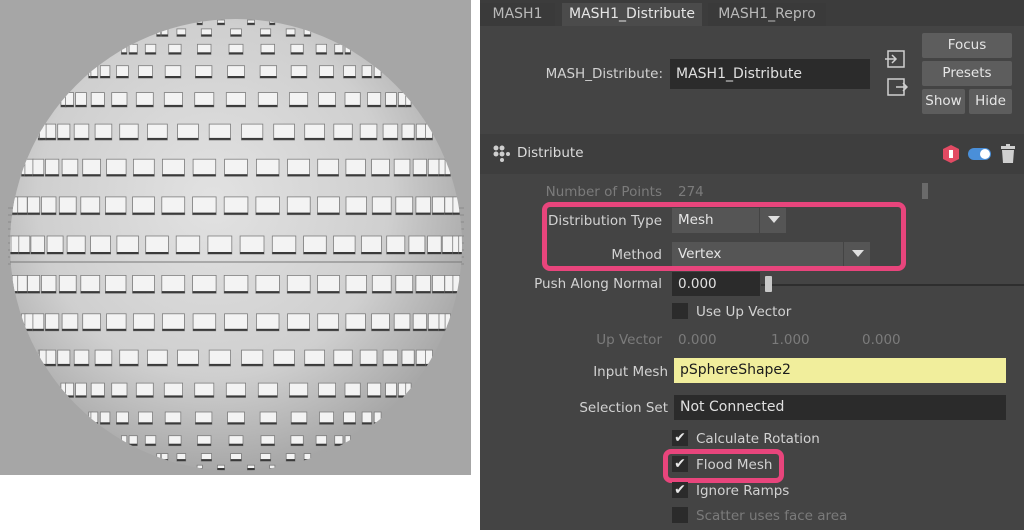  What do you see at coordinates (840, 407) in the screenshot?
I see `selection-set-field: Not Connected` at bounding box center [840, 407].